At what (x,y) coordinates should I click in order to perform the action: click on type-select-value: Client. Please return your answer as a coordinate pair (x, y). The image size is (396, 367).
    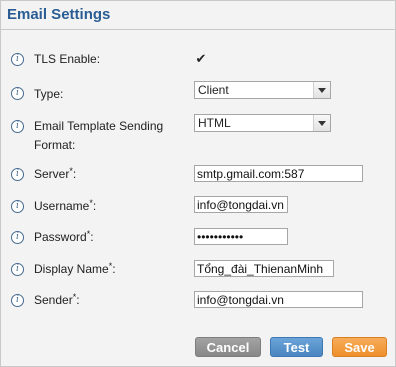
    Looking at the image, I should click on (213, 90).